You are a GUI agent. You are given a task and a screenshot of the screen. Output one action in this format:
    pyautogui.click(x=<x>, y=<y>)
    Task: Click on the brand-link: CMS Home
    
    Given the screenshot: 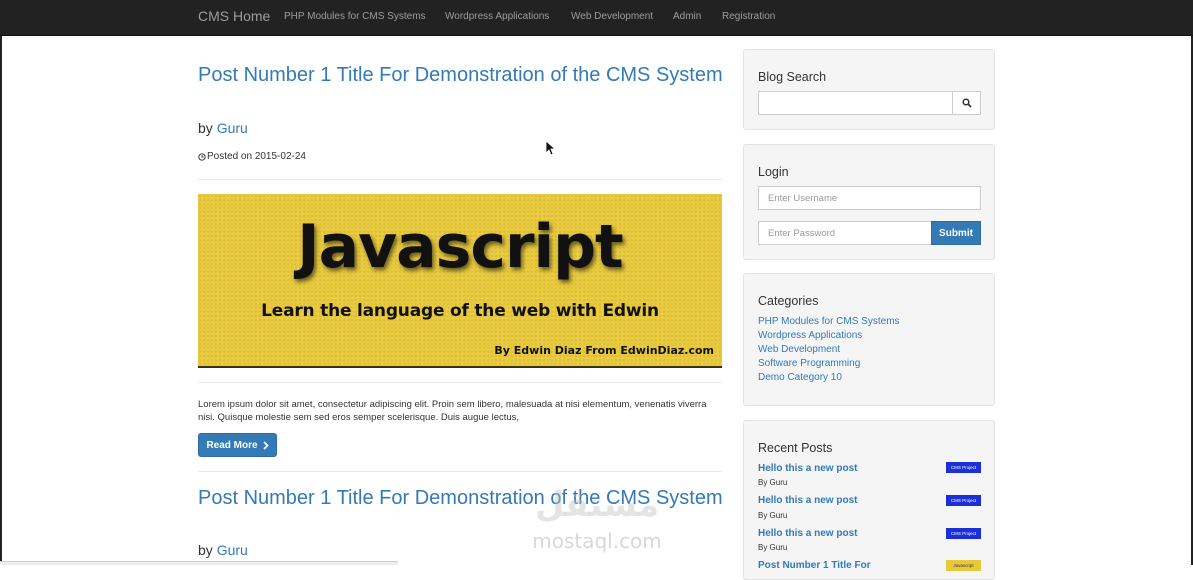 What is the action you would take?
    pyautogui.click(x=234, y=16)
    